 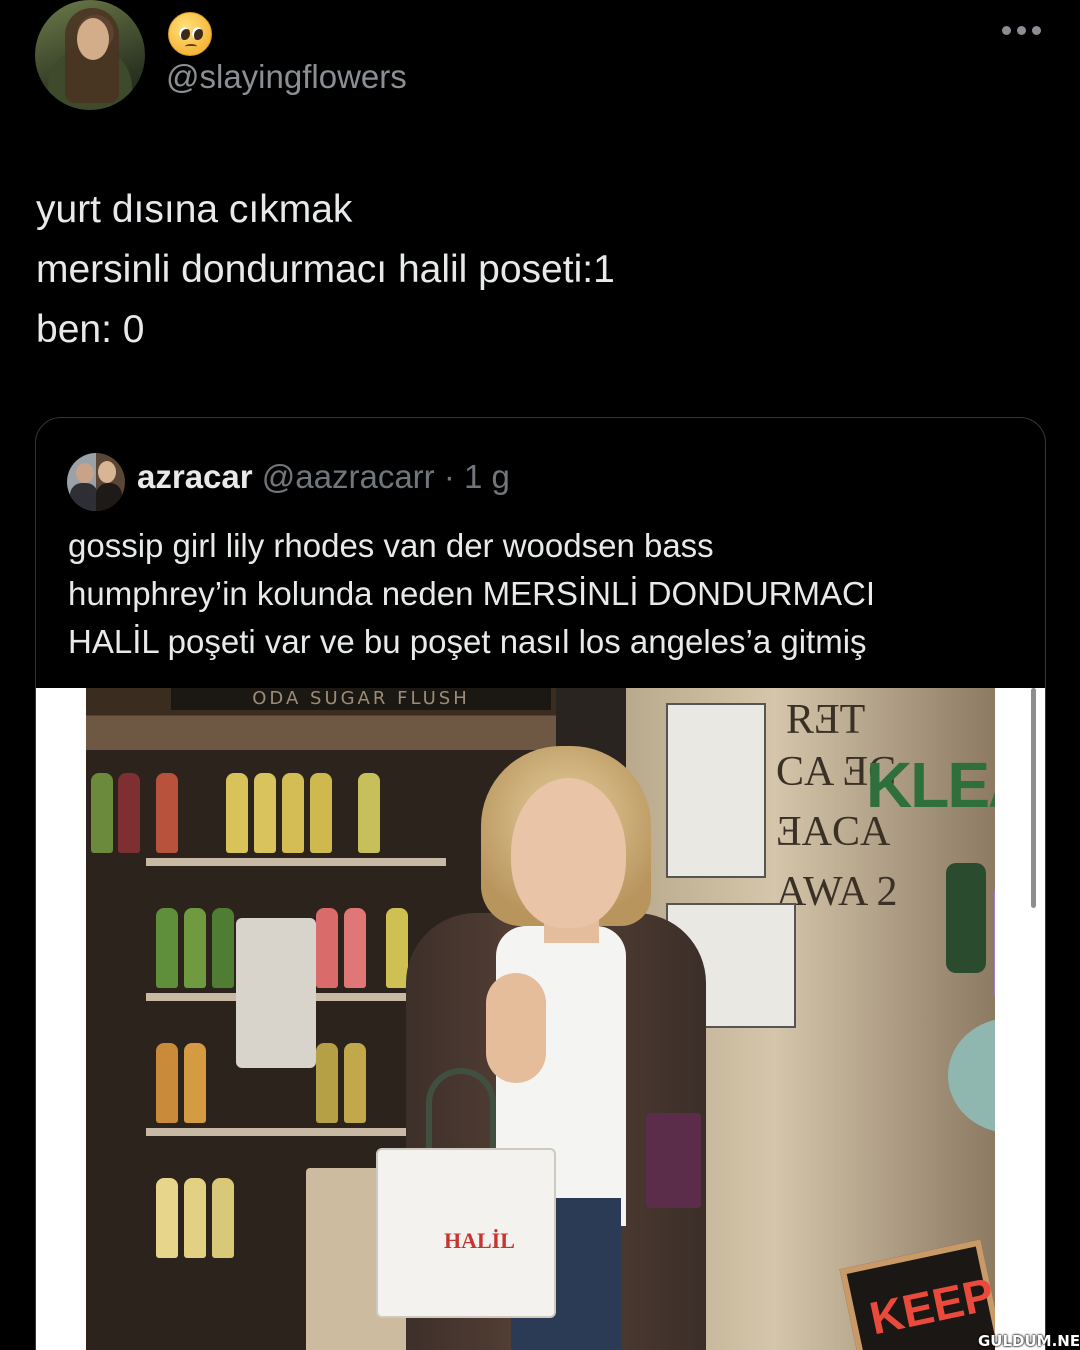 I want to click on bag-logo: HALİL, so click(x=479, y=1240).